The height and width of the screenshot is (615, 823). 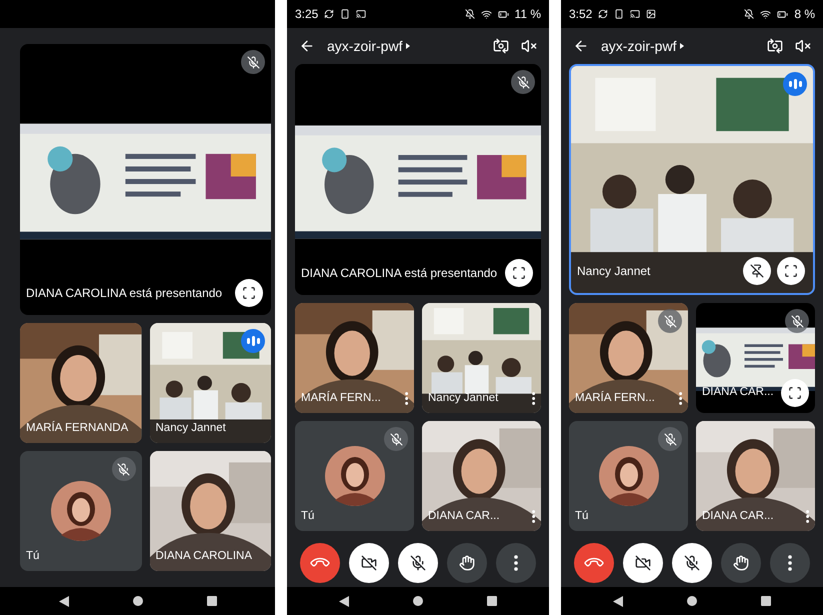 What do you see at coordinates (81, 383) in the screenshot?
I see `participant-tile: MARÍA FERNANDA` at bounding box center [81, 383].